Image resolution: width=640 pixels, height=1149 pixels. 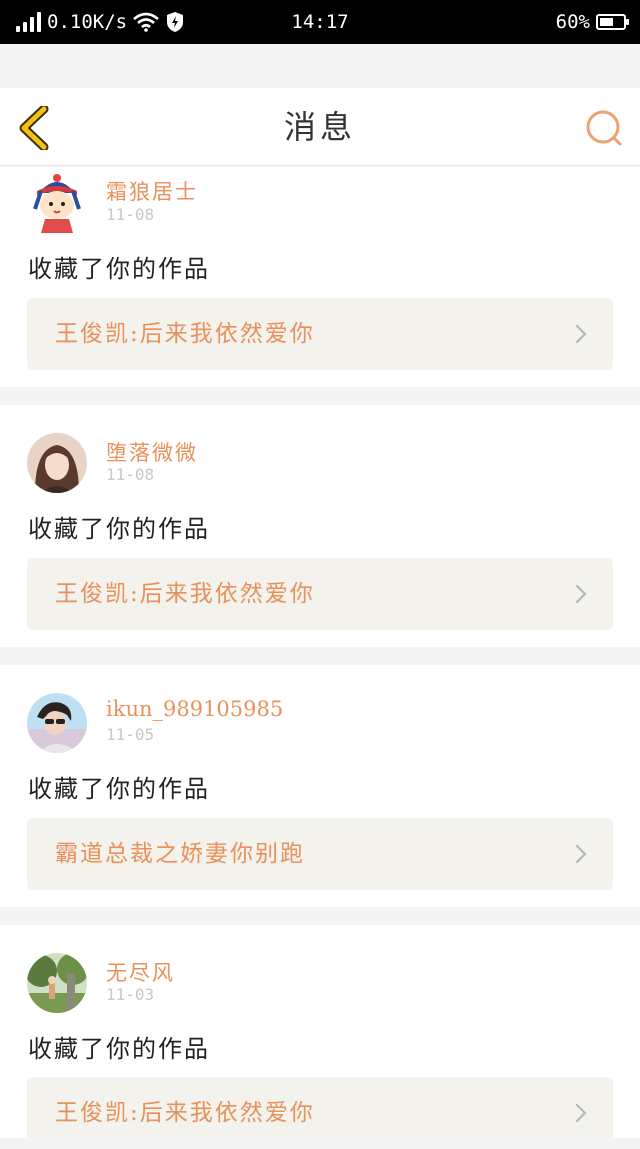 I want to click on clock: 14:17, so click(x=320, y=22).